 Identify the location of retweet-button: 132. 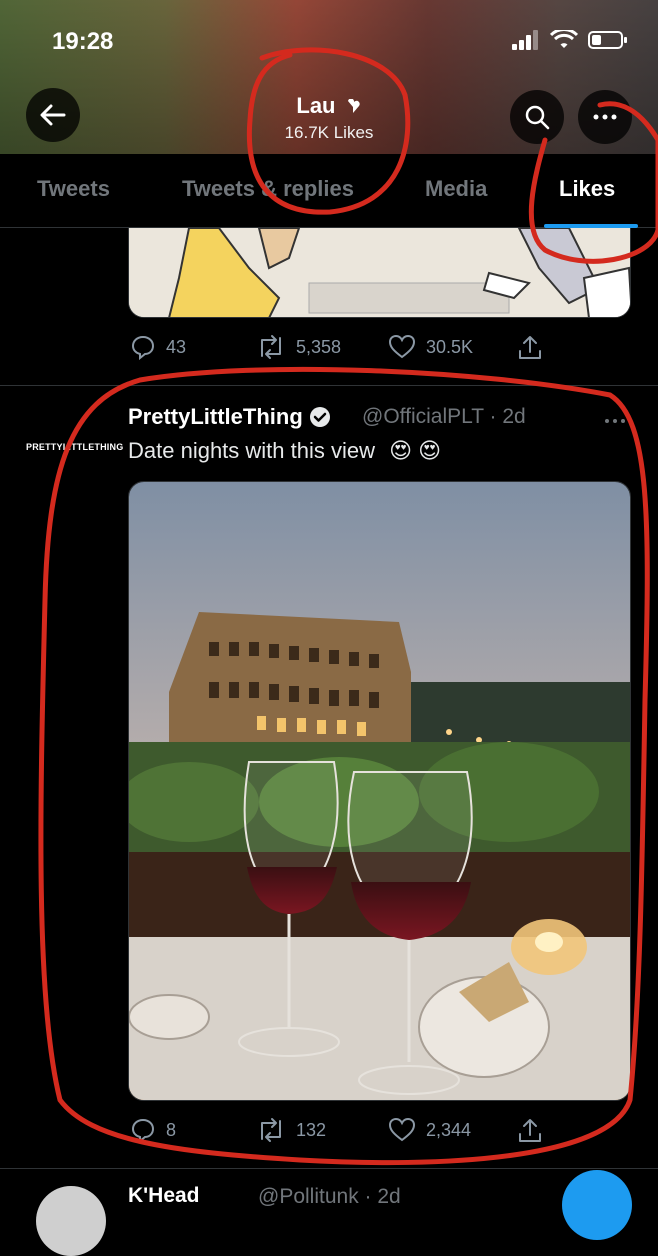
(291, 1130).